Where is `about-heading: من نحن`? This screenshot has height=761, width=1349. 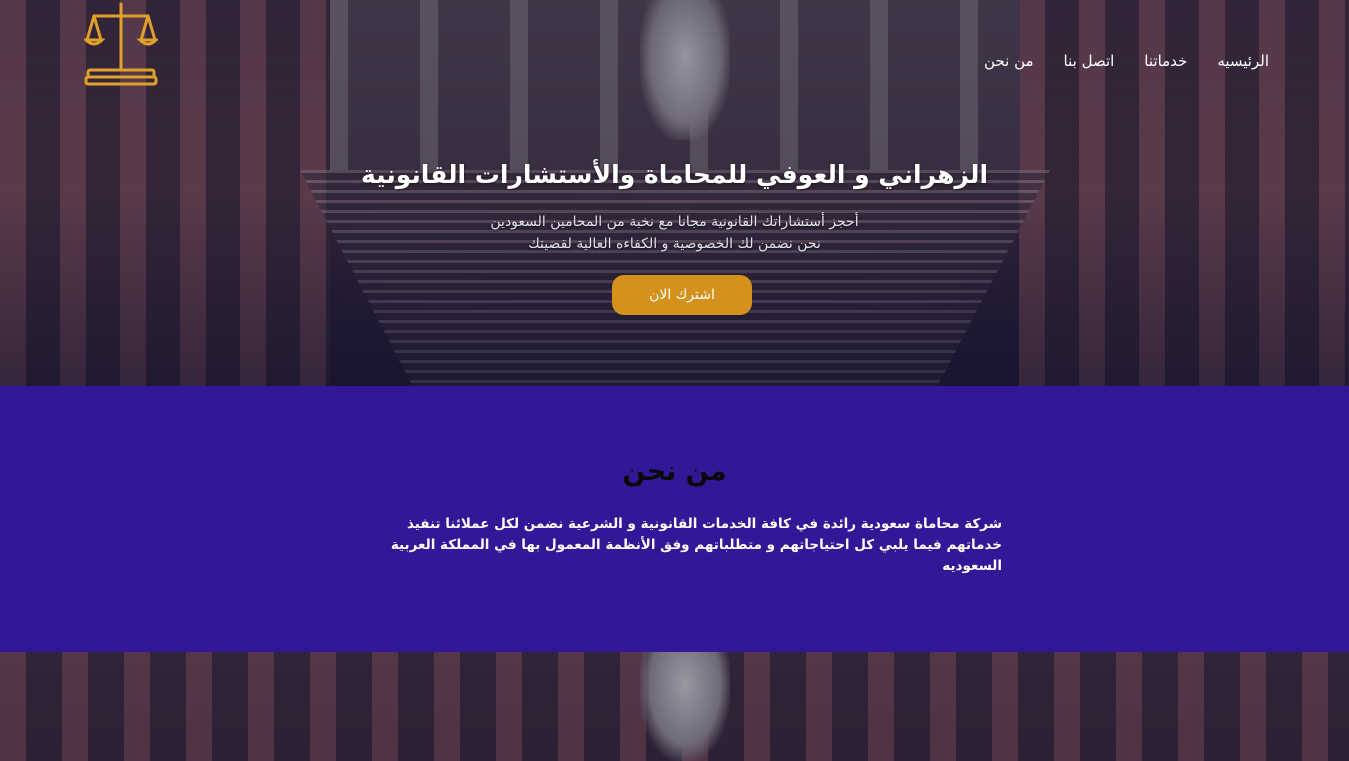
about-heading: من نحن is located at coordinates (674, 471).